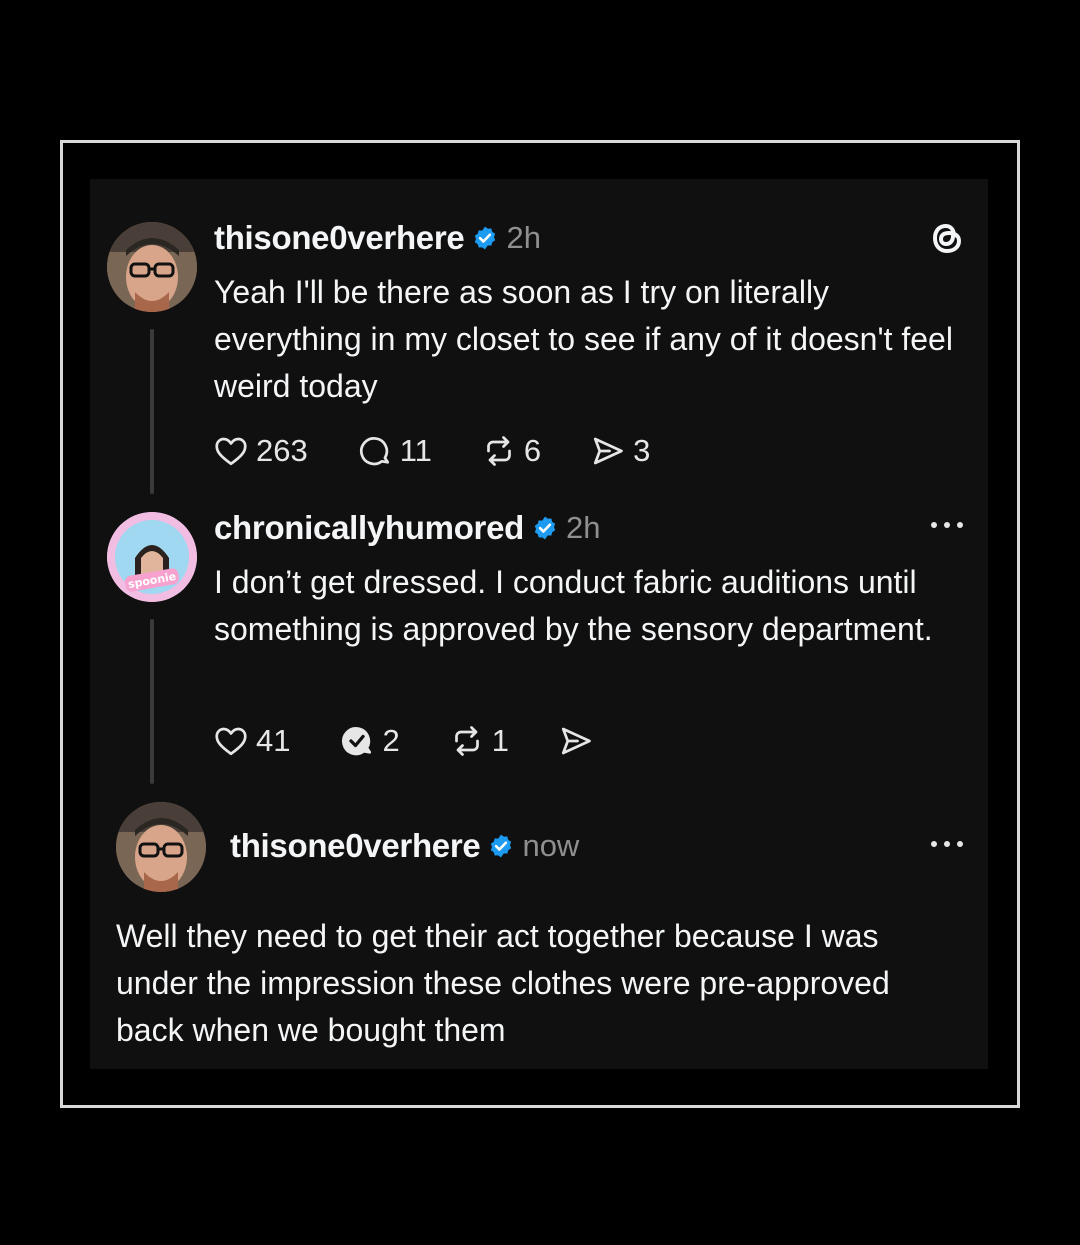 The width and height of the screenshot is (1080, 1245). I want to click on repost-button: 1, so click(478, 741).